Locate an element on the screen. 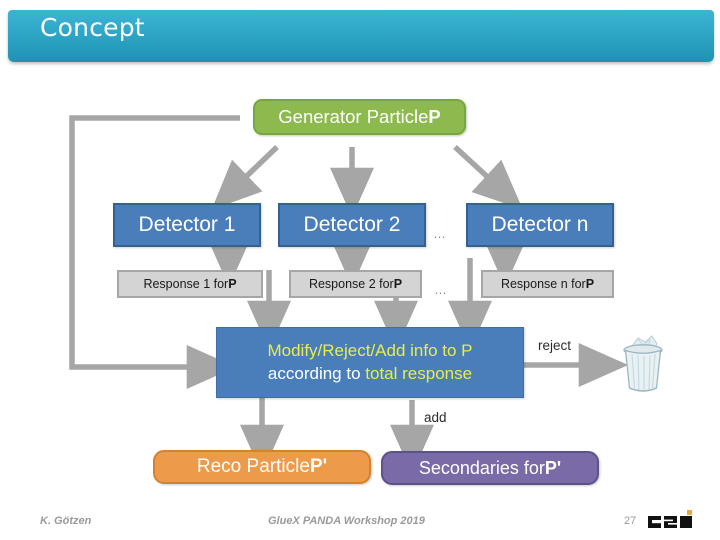 This screenshot has width=720, height=540. footer-event: GlueX PANDA Workshop 2019 is located at coordinates (346, 521).